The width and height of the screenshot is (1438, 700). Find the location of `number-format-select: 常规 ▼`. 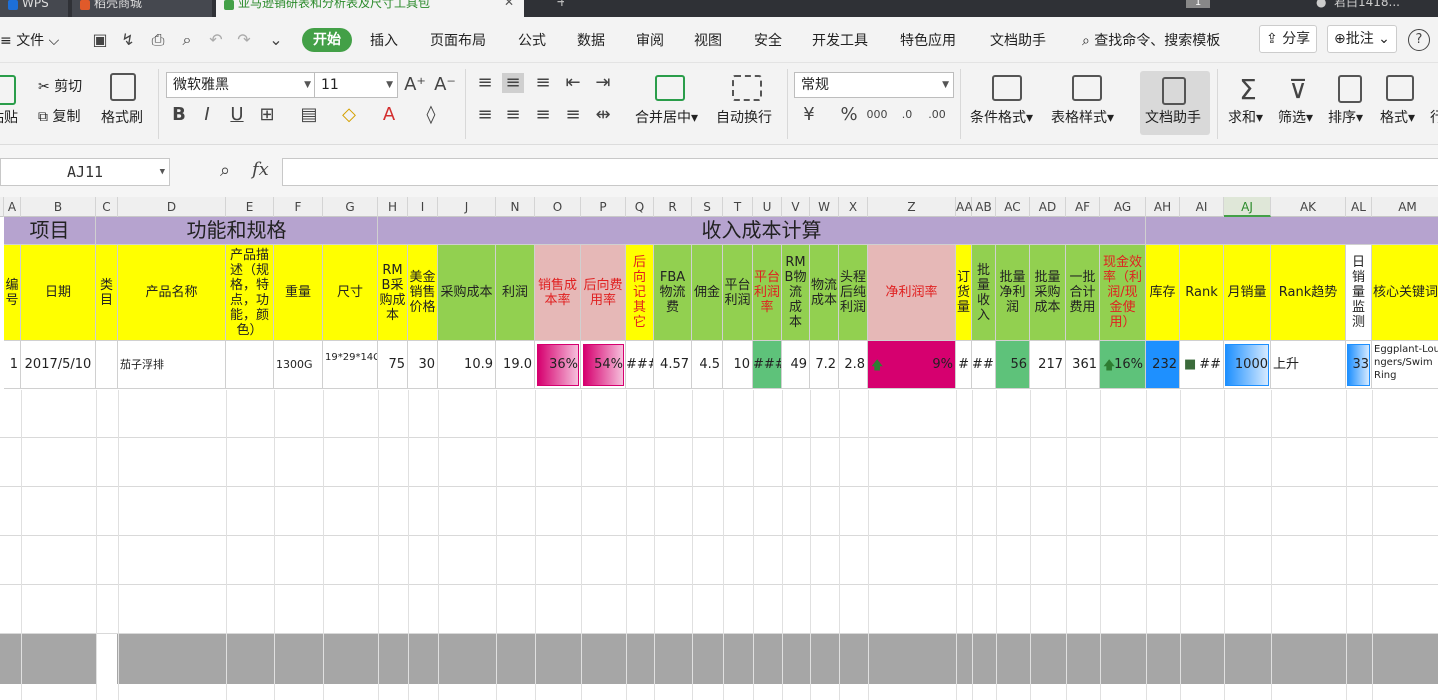

number-format-select: 常规 ▼ is located at coordinates (874, 85).